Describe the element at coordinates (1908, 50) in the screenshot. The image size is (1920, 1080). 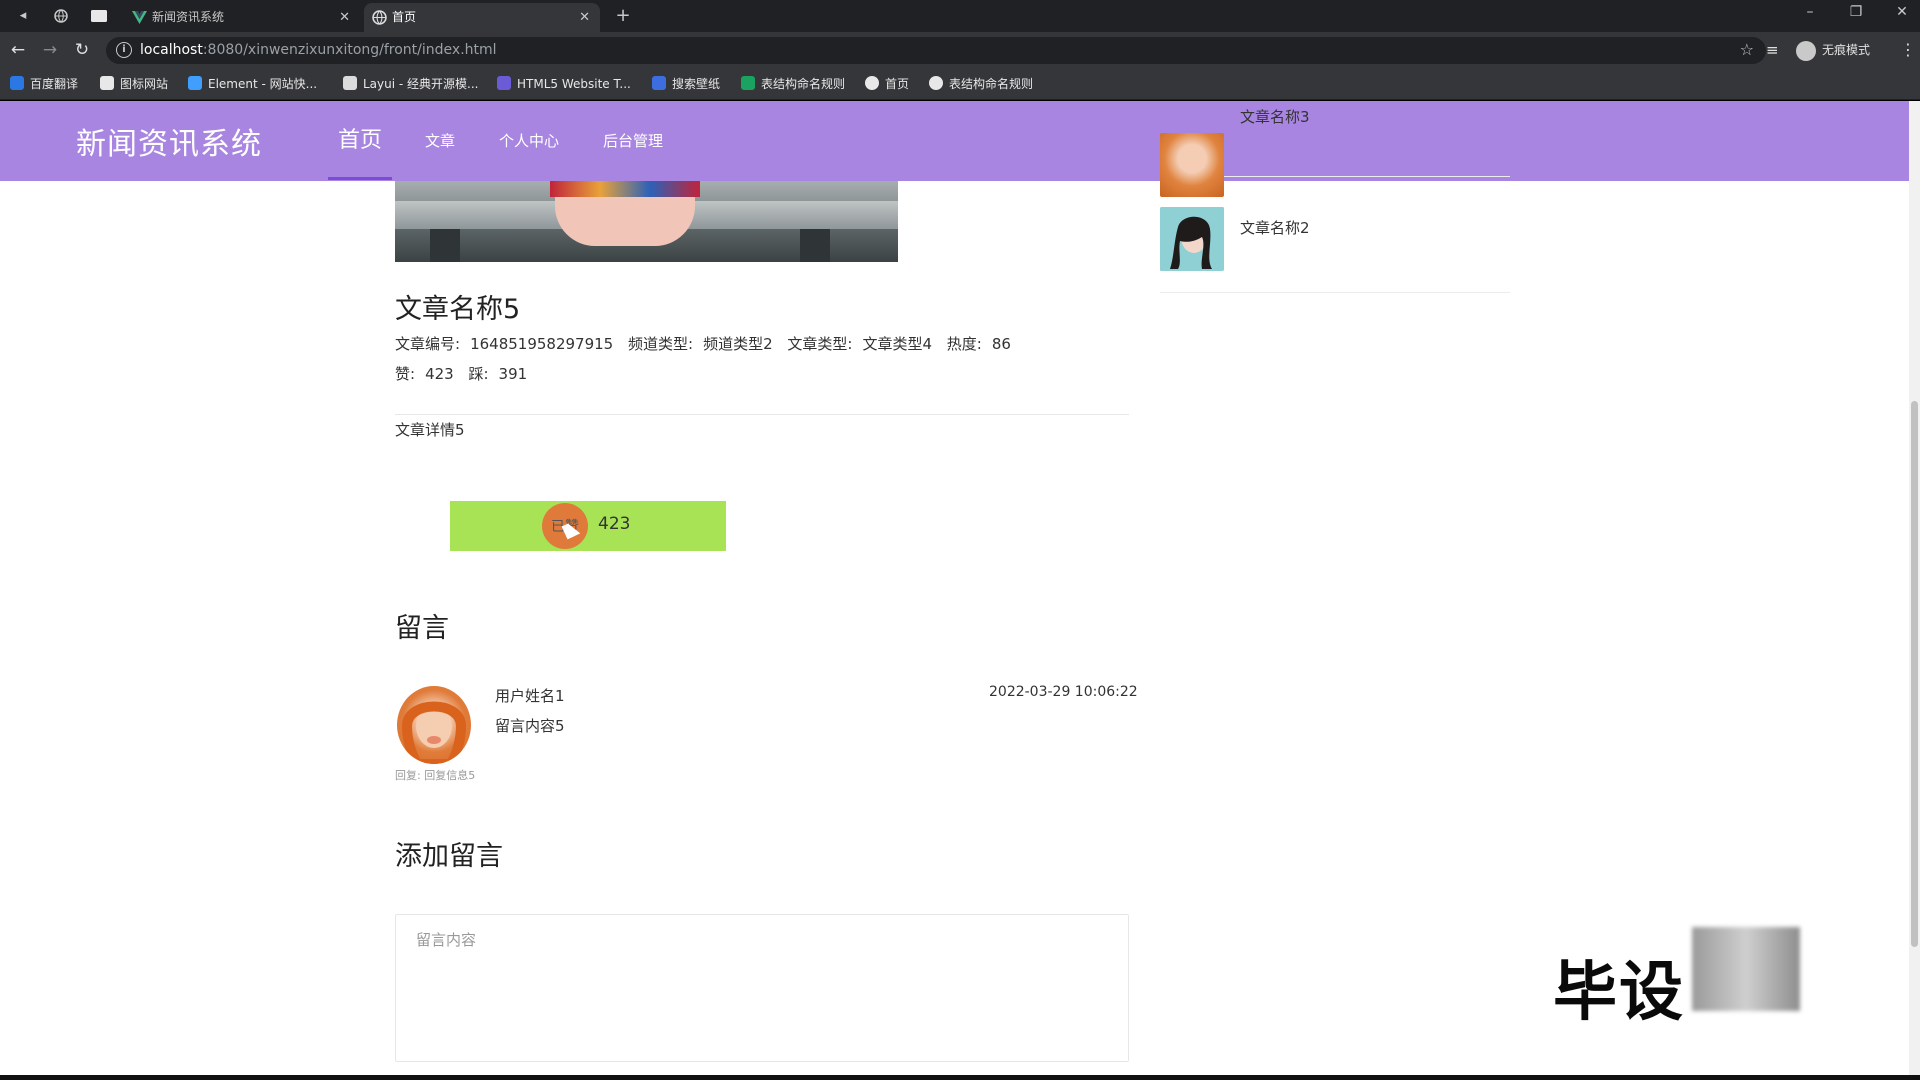
I see `more-menu-icon: ⋮` at that location.